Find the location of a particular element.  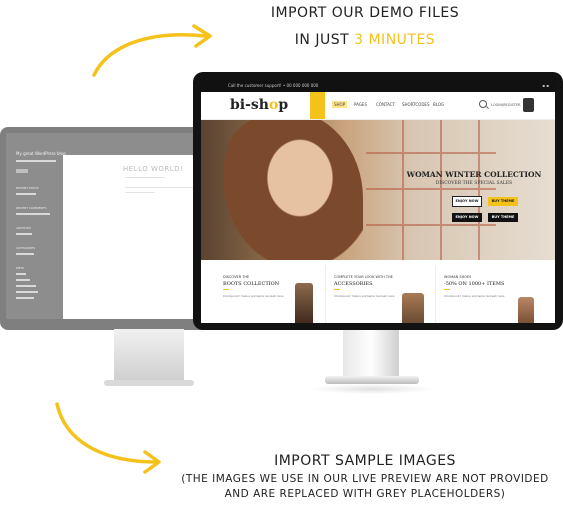

nav-item-pages: PAGES is located at coordinates (360, 104).